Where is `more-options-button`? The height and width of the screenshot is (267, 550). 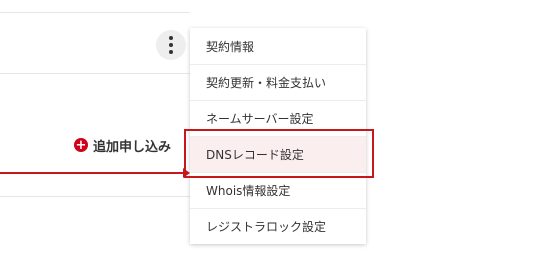
more-options-button is located at coordinates (171, 45).